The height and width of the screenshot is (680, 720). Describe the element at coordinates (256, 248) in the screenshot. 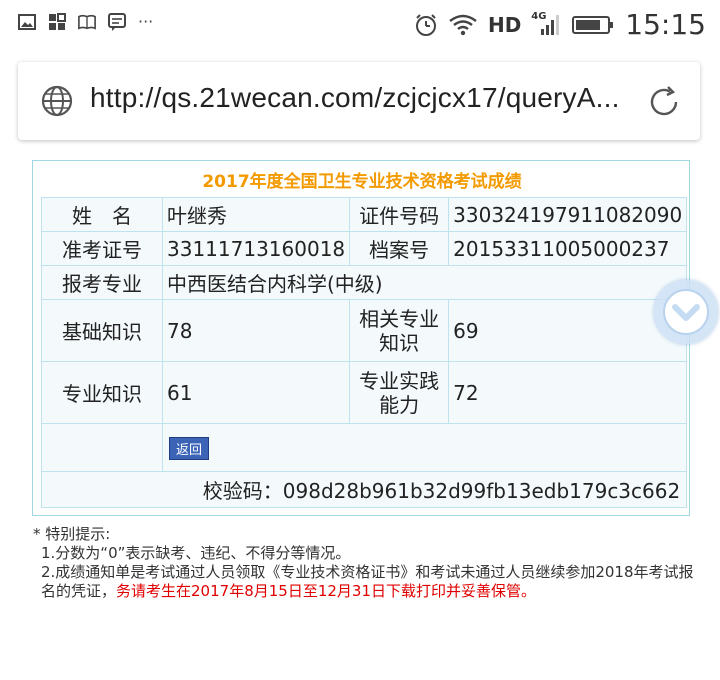

I see `ticket-value: 33111713160018` at that location.